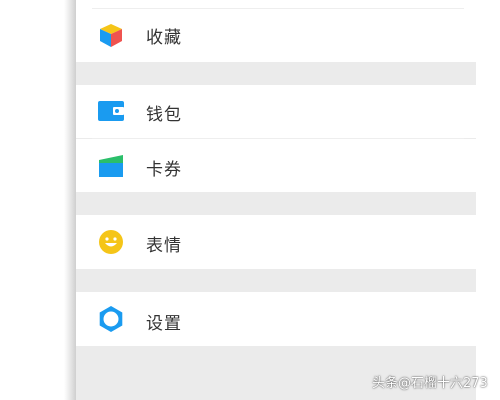 The image size is (500, 400). What do you see at coordinates (164, 246) in the screenshot?
I see `menu-label-stickers: 表情` at bounding box center [164, 246].